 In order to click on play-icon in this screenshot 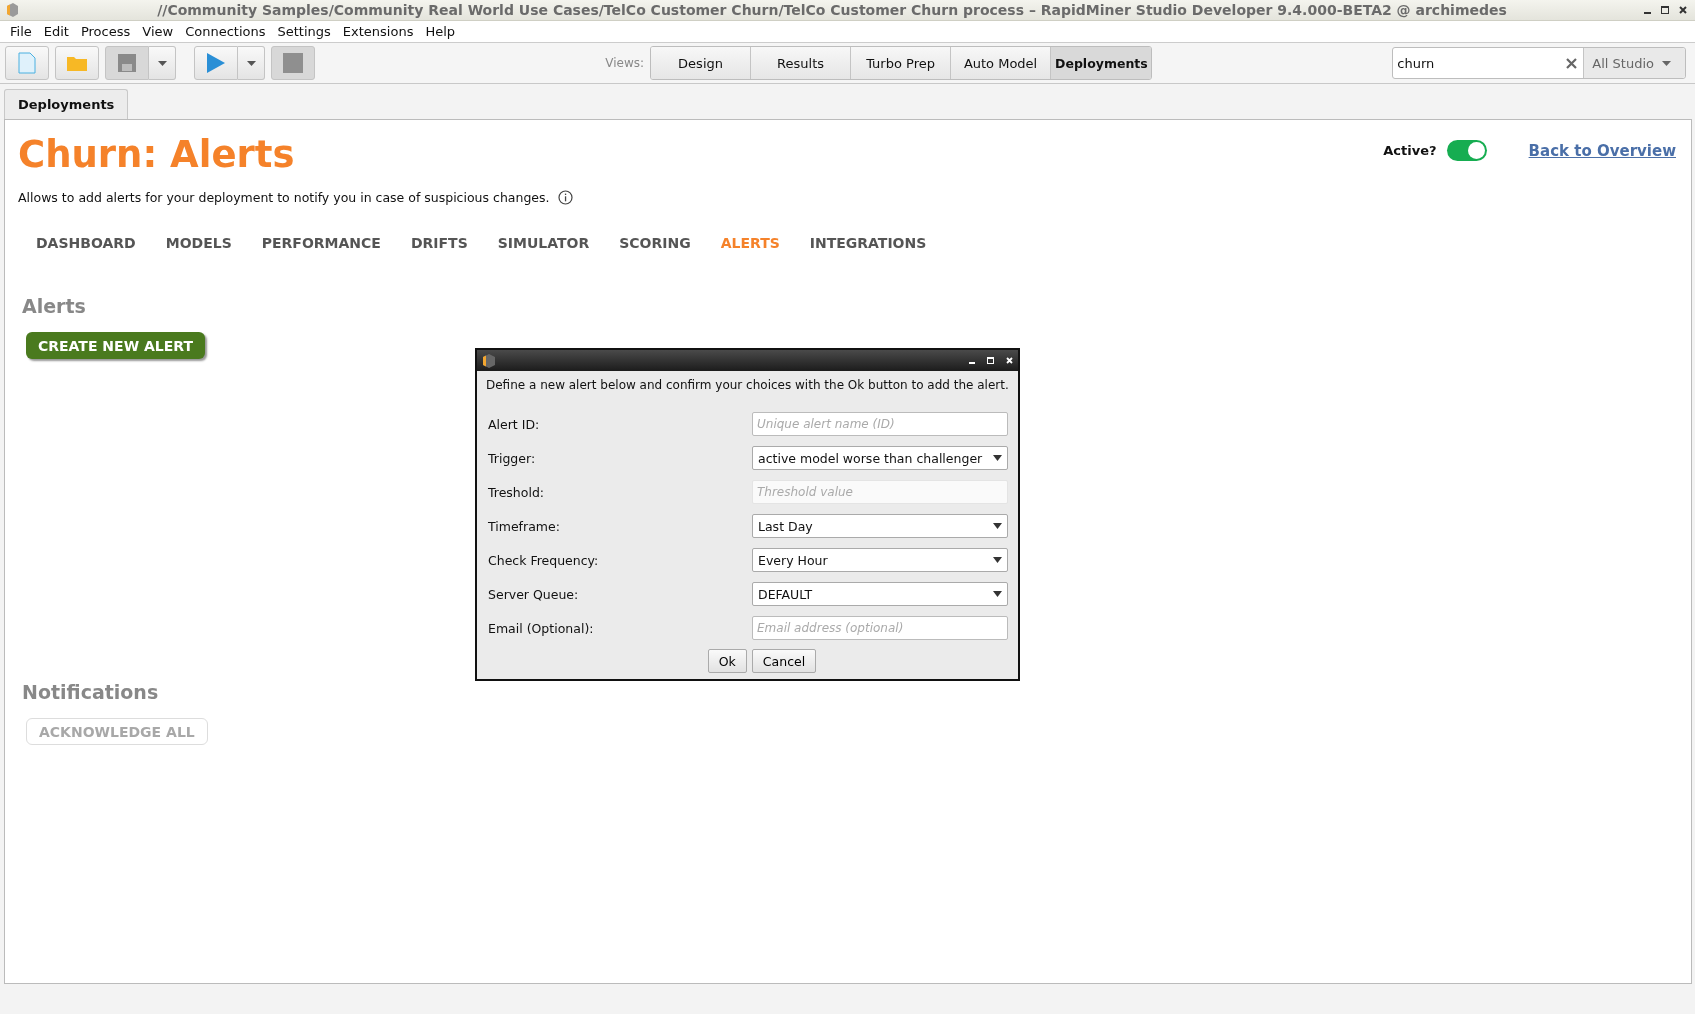, I will do `click(216, 63)`.